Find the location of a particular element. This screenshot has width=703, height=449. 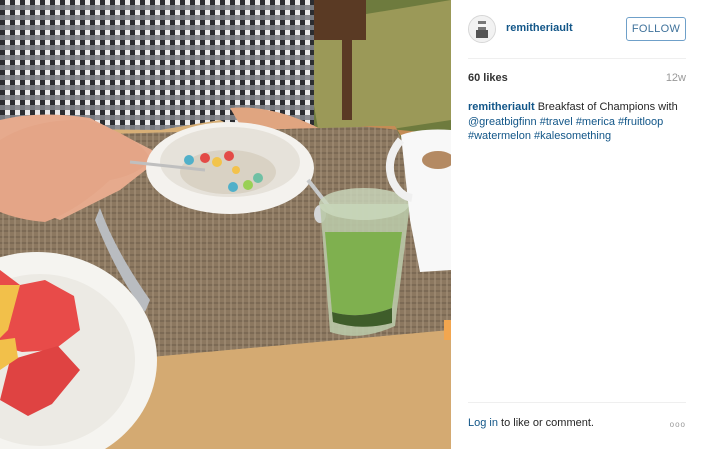

hashtag-link: #watermelon is located at coordinates (499, 136).